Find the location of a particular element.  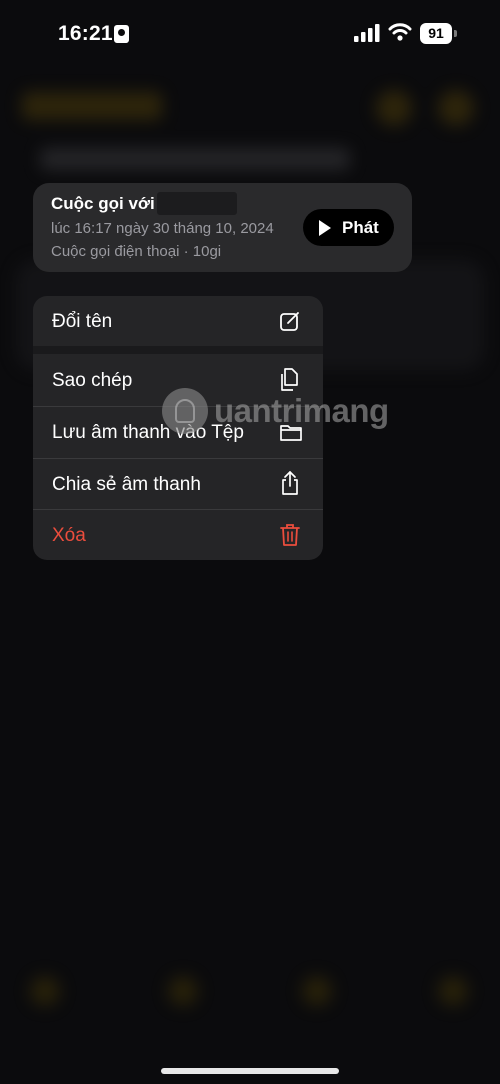

play-icon is located at coordinates (325, 228).